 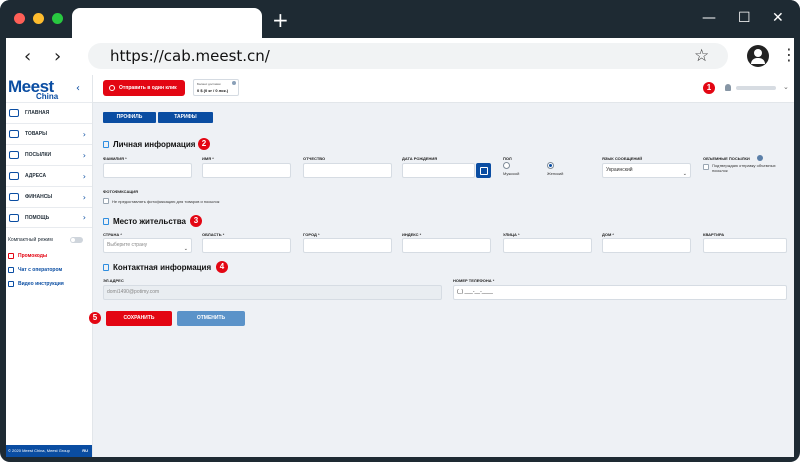 I want to click on sidebar-item-label: ГЛАВНАЯ, so click(x=37, y=113).